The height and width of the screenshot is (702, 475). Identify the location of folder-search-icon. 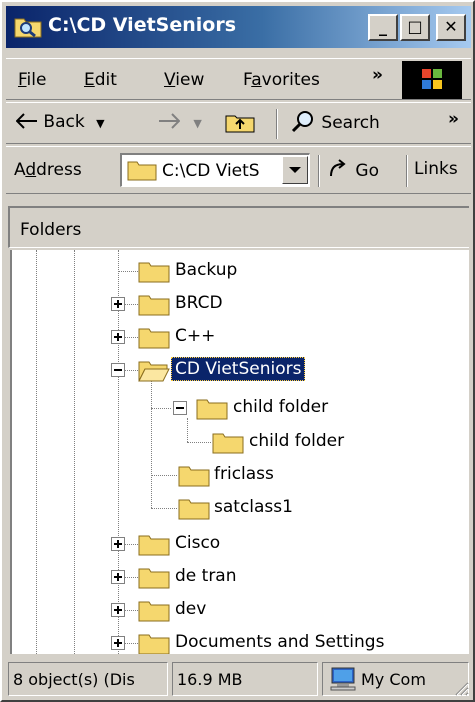
(28, 28).